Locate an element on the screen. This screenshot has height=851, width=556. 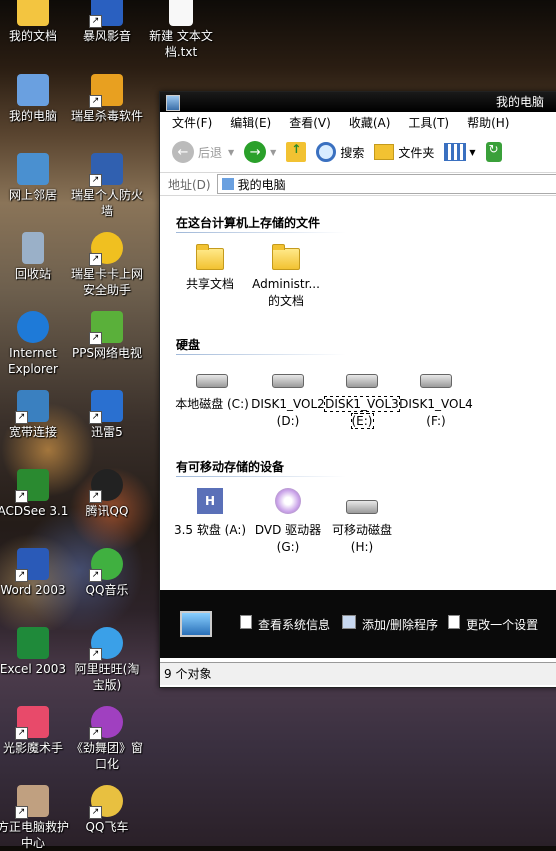
task-change-setting: 更改一个设置 is located at coordinates (493, 624).